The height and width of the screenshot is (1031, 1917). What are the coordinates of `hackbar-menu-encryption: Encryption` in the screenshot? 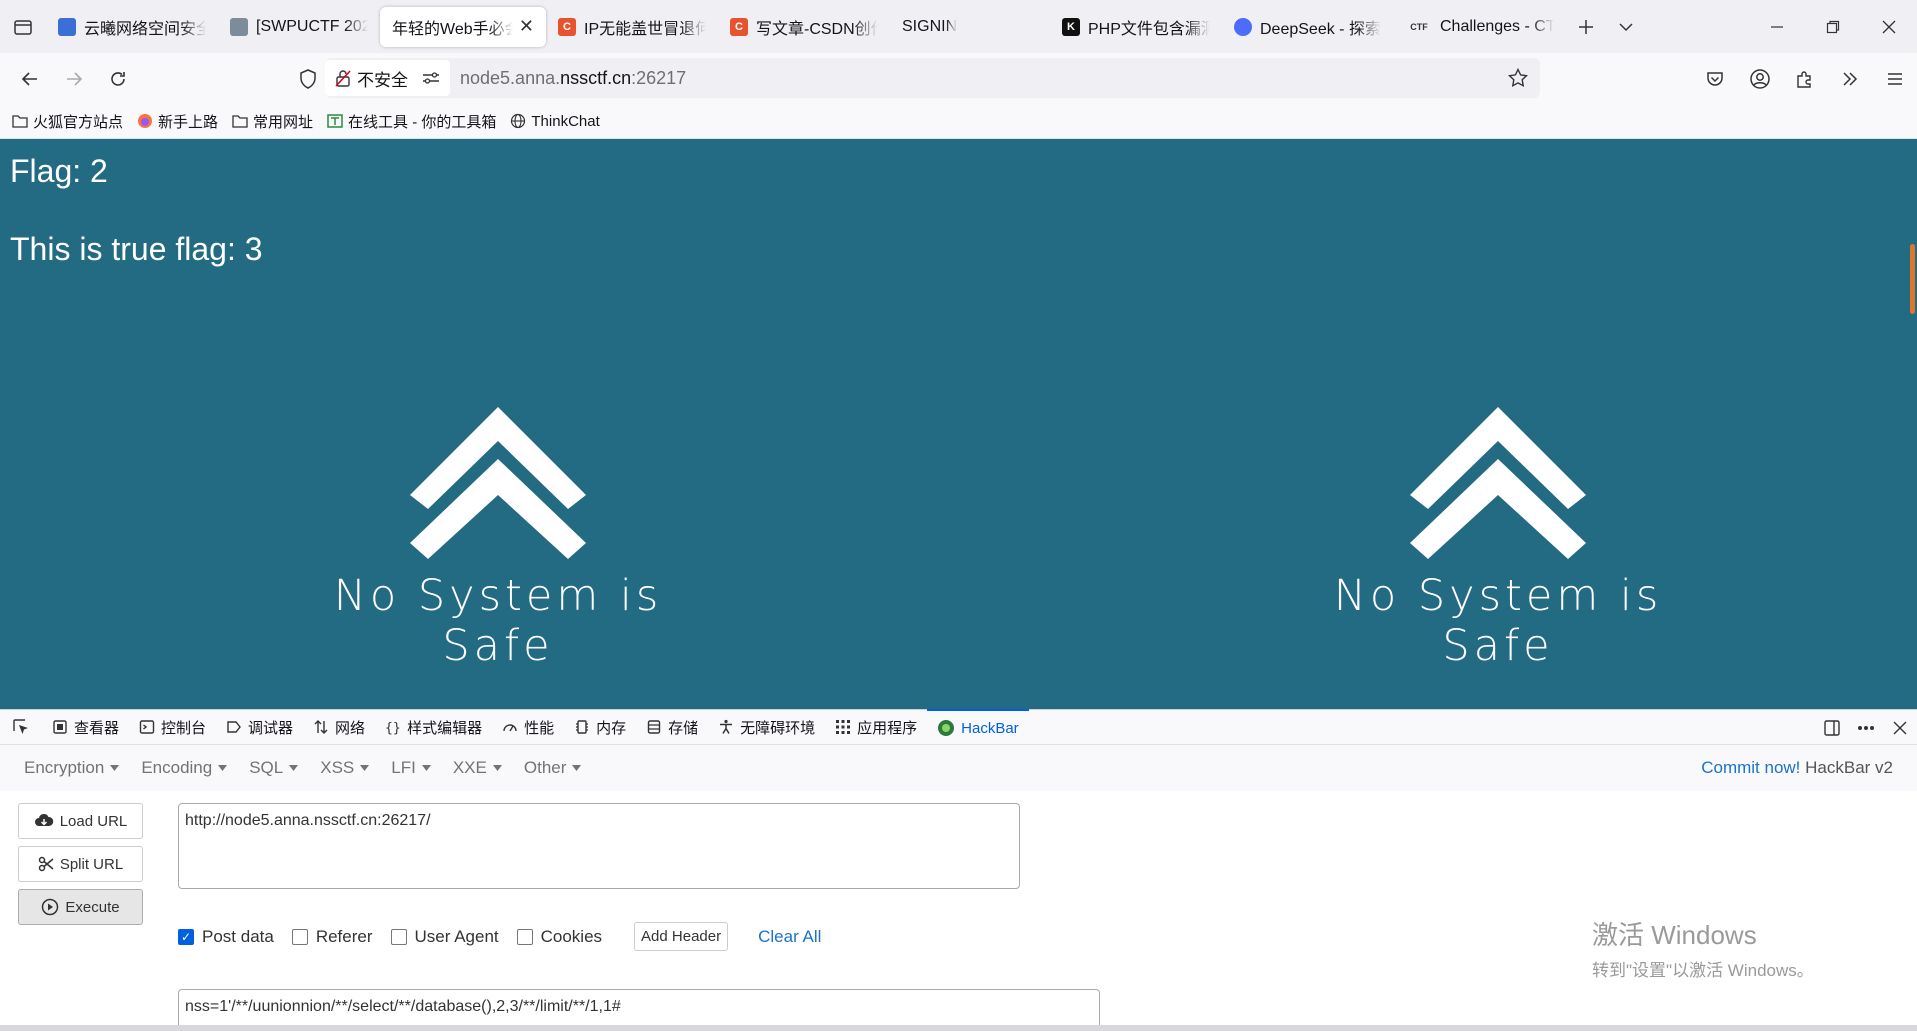 It's located at (72, 768).